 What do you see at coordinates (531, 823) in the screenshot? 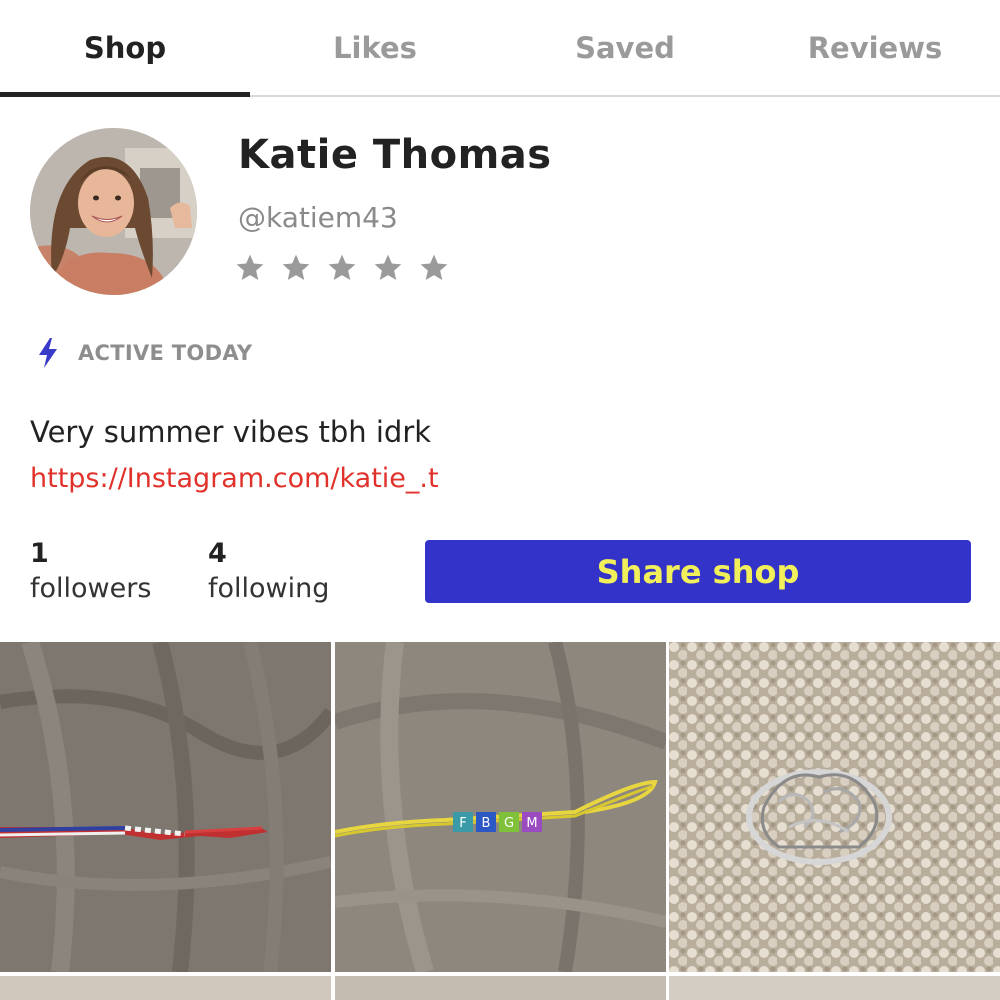
I see `bead-letter: M` at bounding box center [531, 823].